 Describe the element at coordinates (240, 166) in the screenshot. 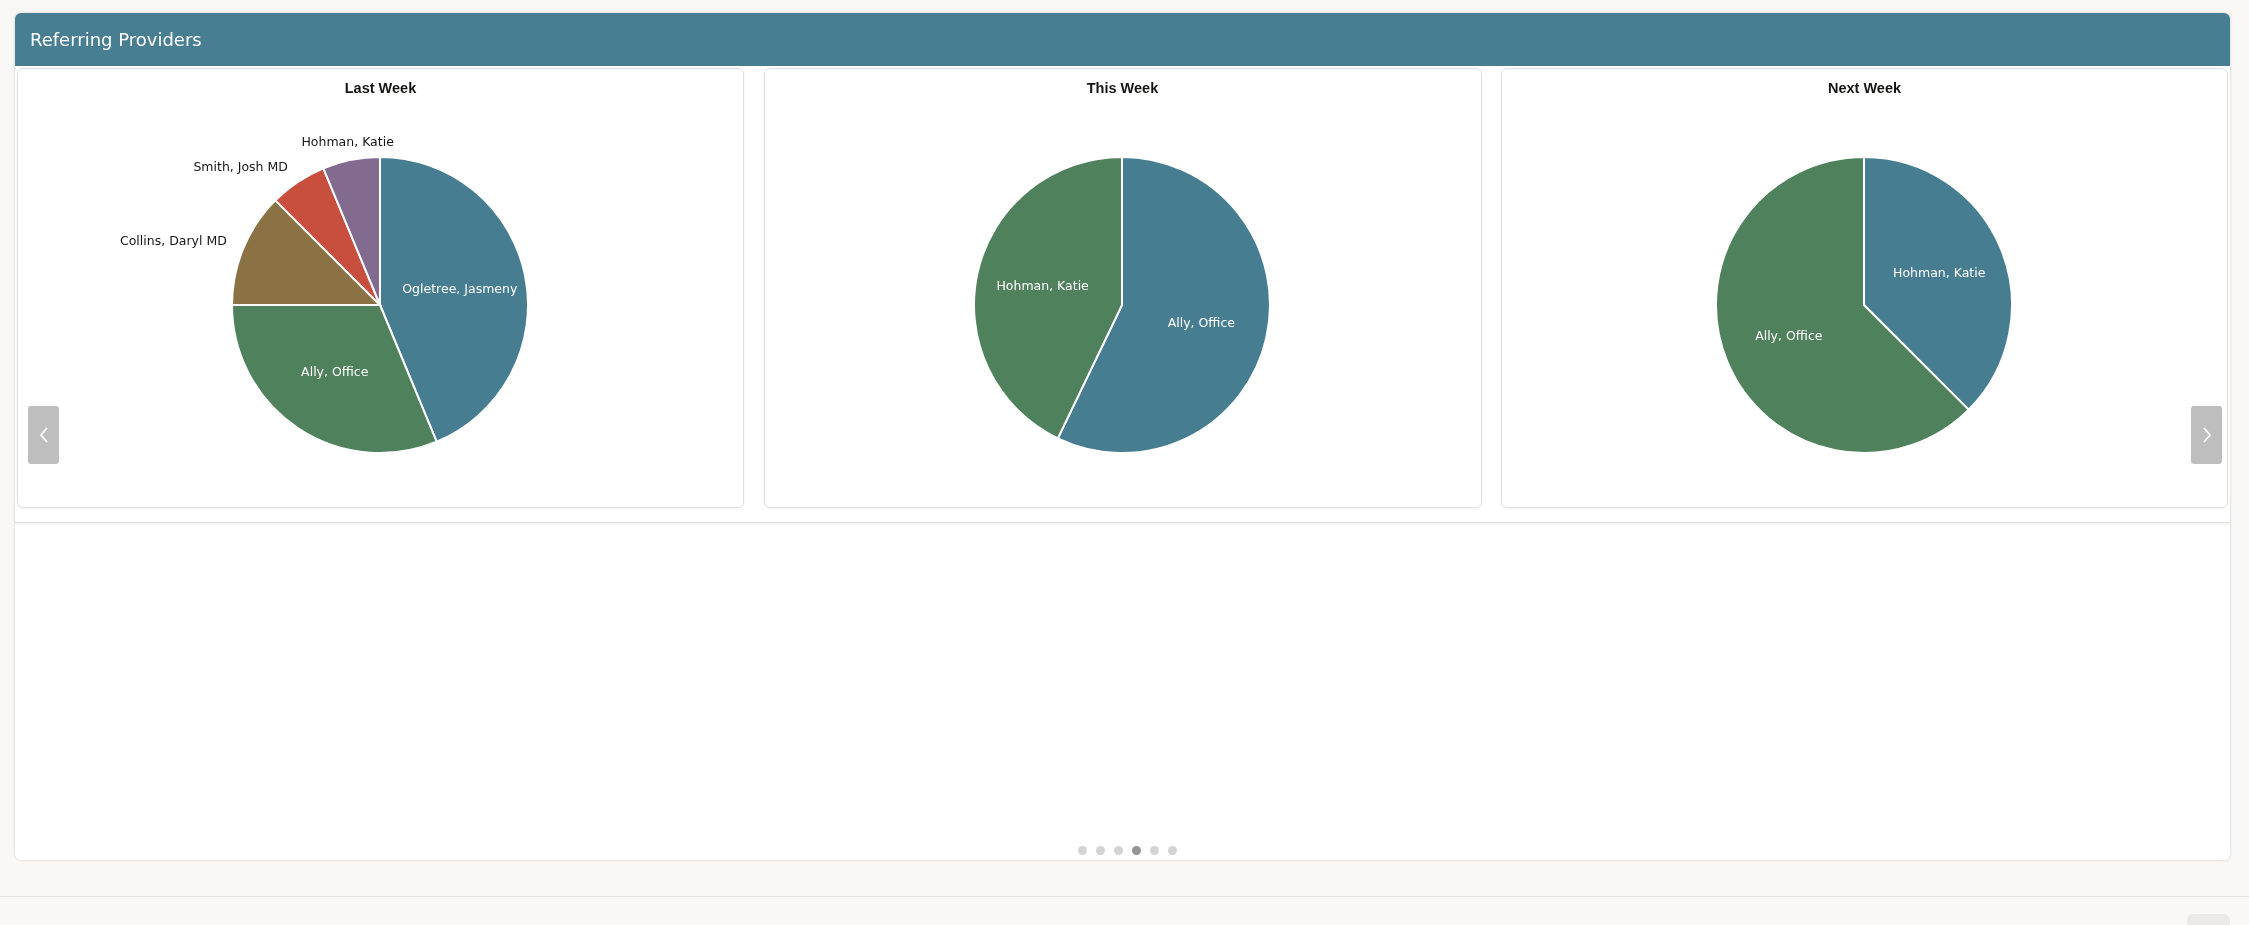

I see `slice-label: Smith, Josh MD` at that location.